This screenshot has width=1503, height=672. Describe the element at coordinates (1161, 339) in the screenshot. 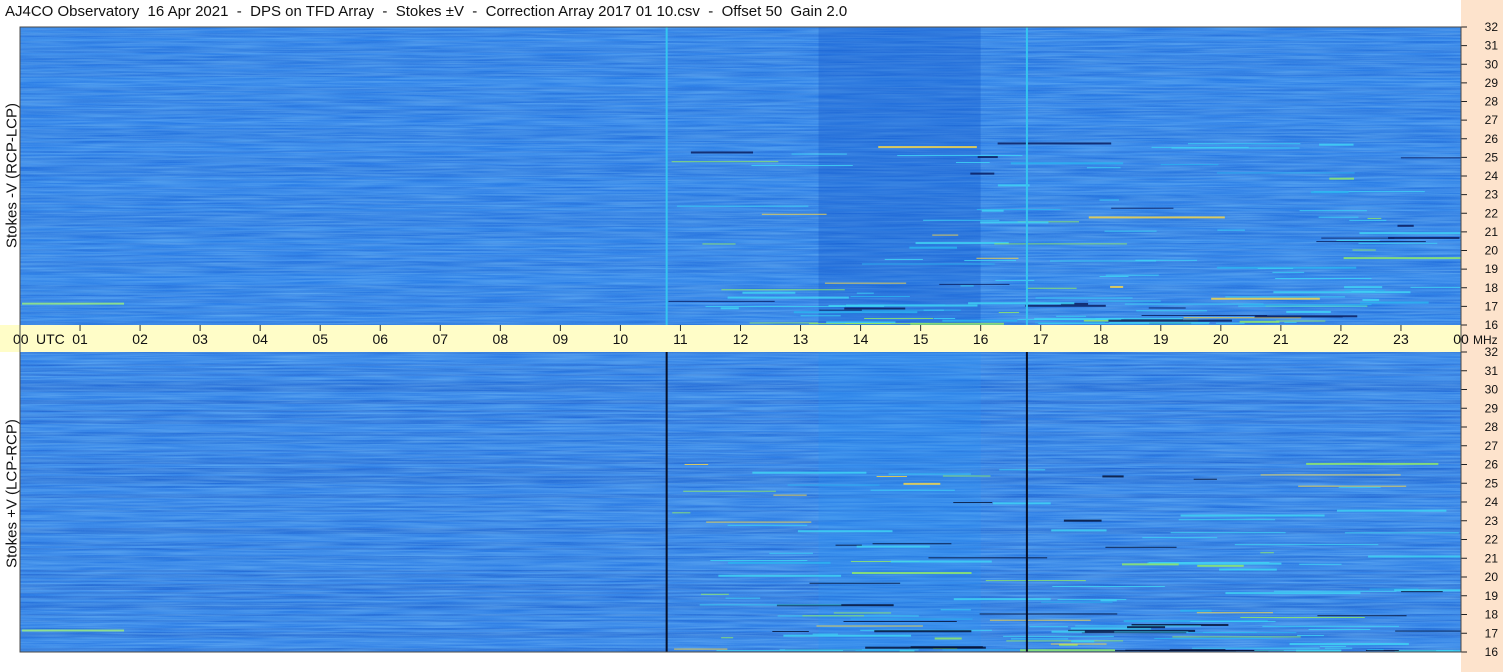

I see `time-tick-label: 19` at that location.